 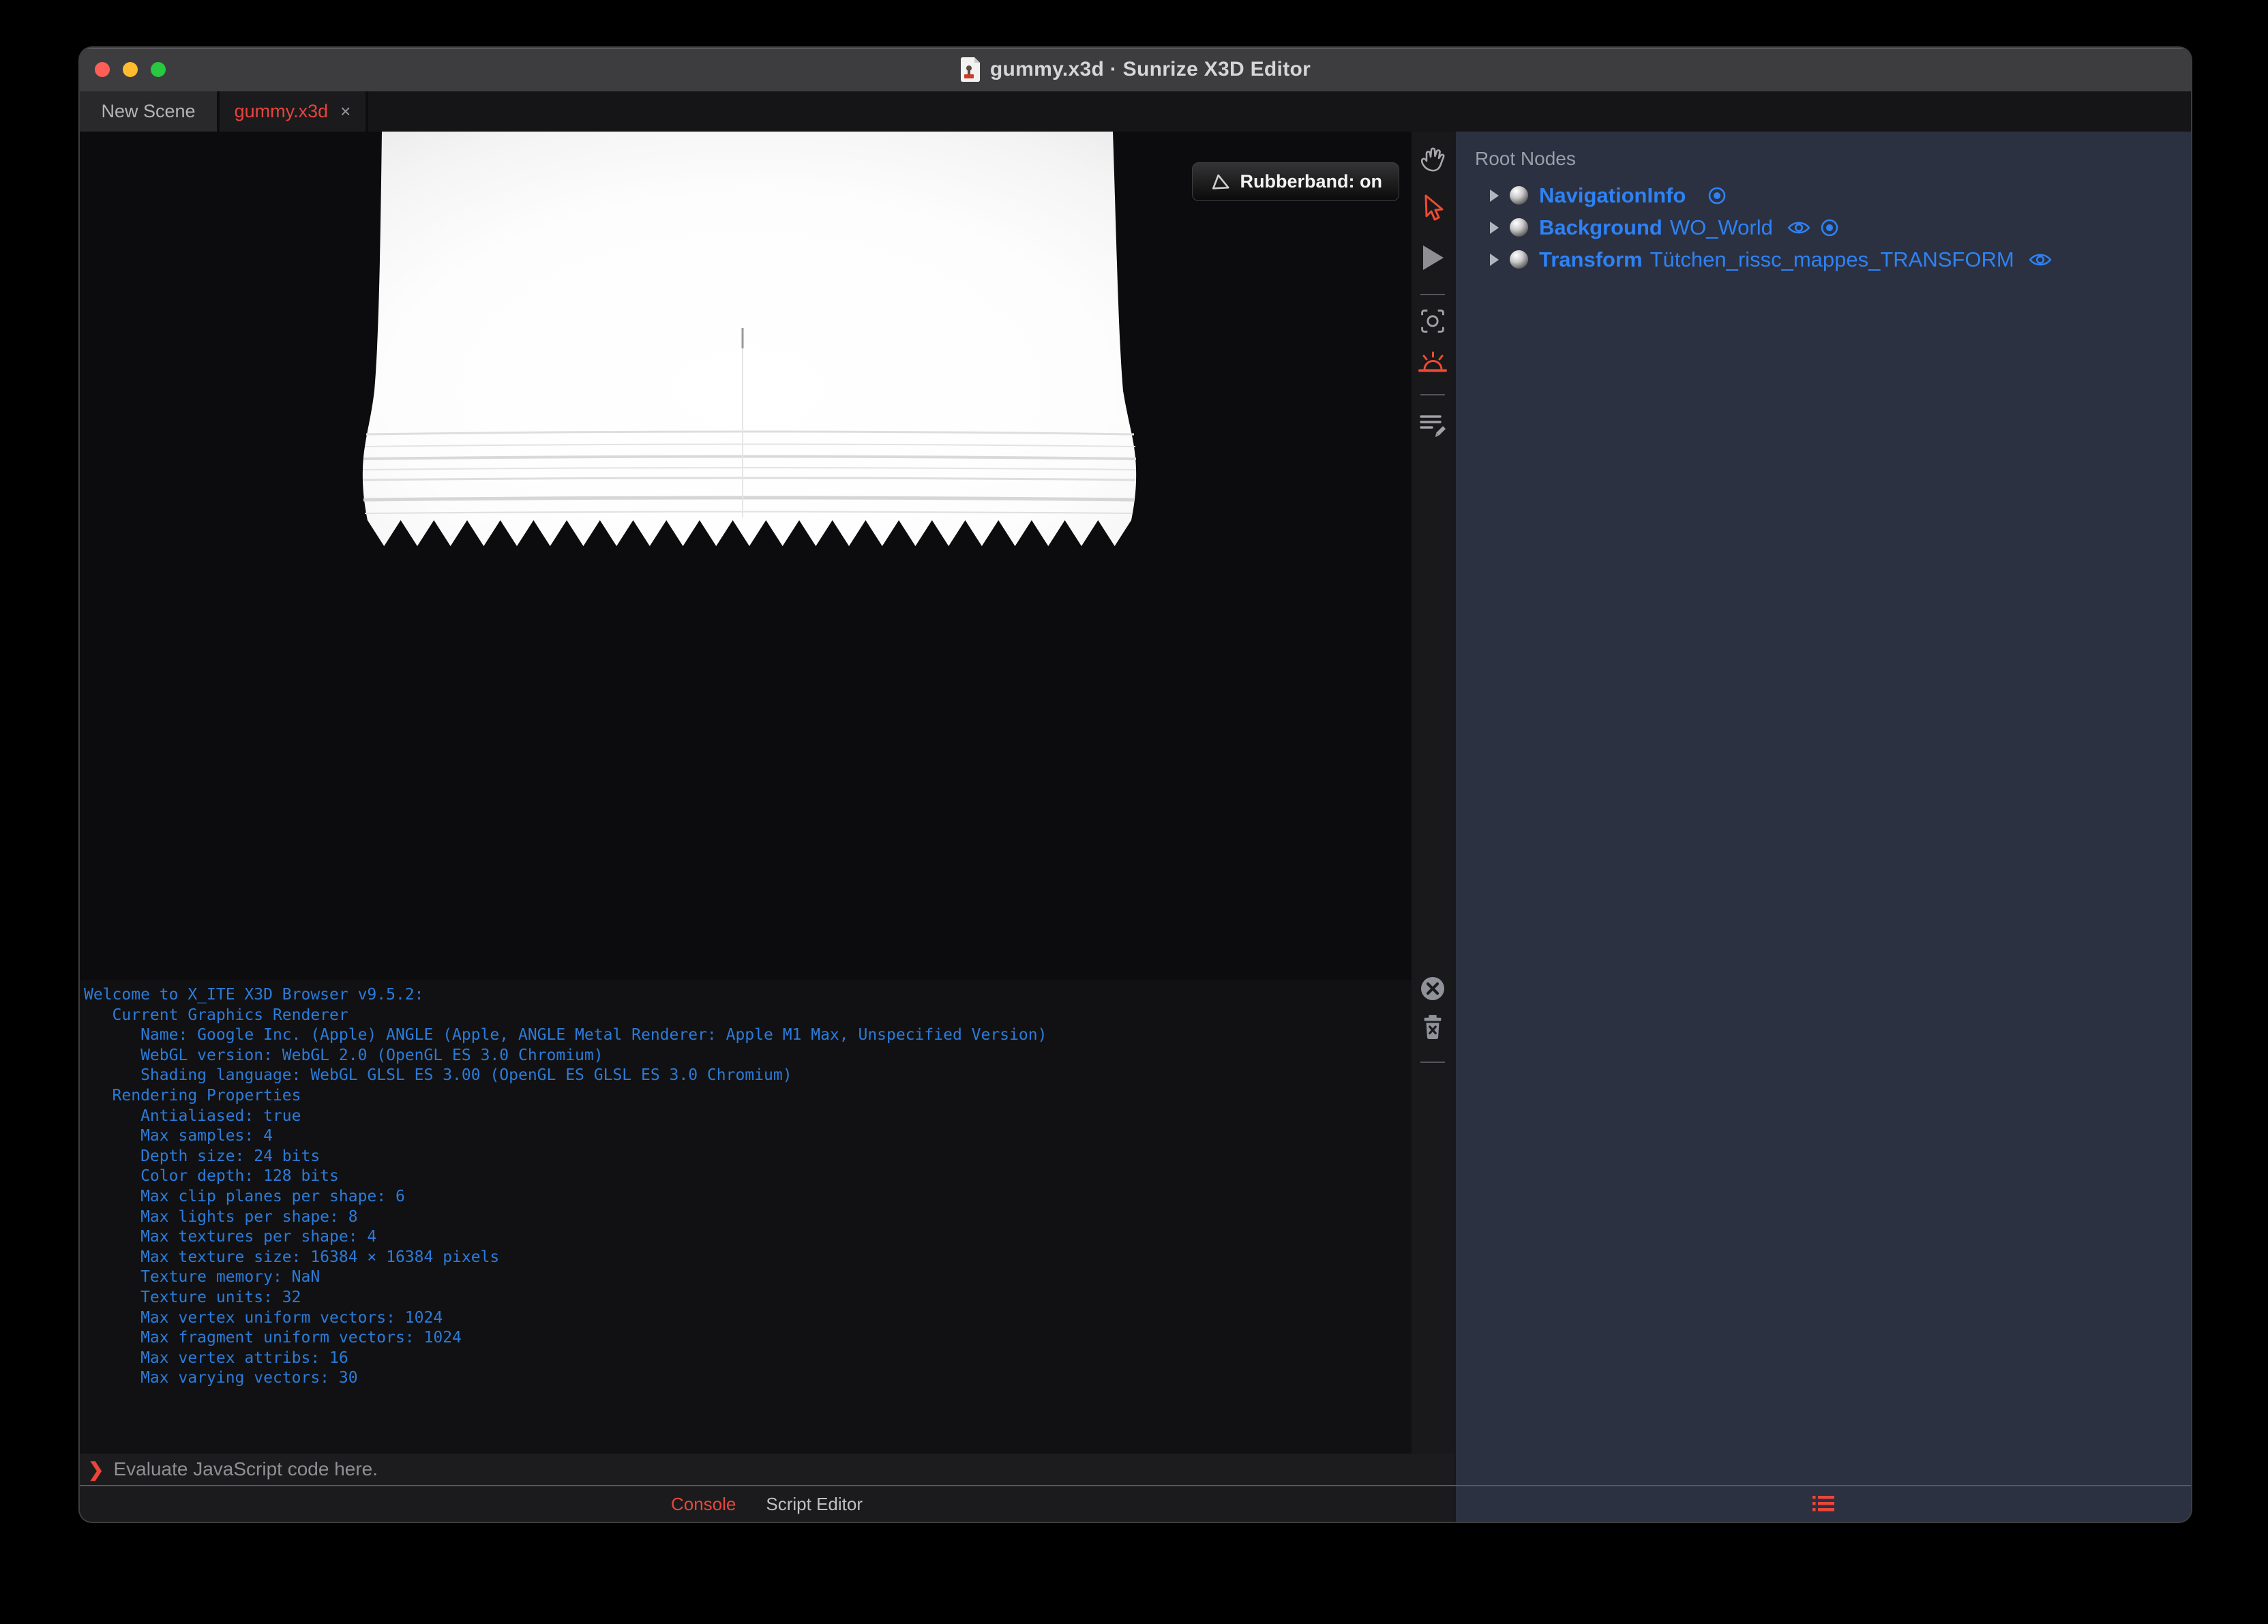 I want to click on traffic-lights, so click(x=127, y=69).